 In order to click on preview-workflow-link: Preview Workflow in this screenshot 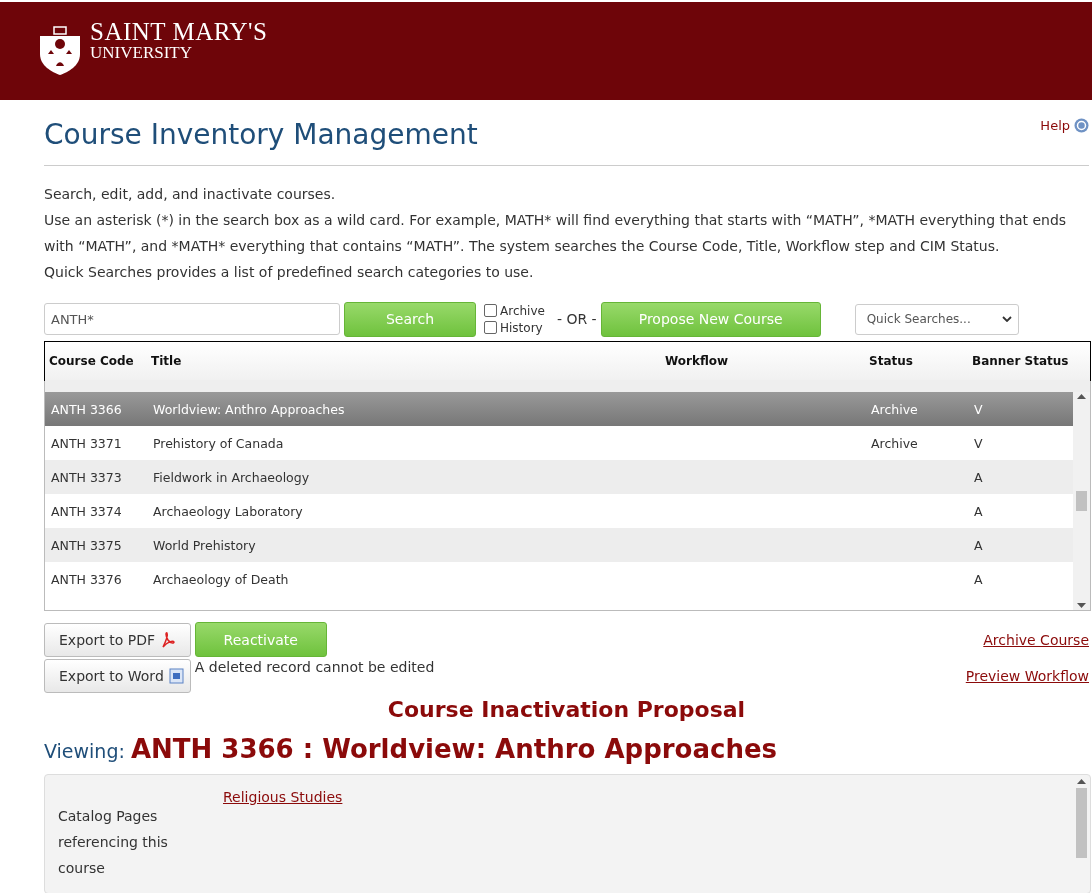, I will do `click(1027, 676)`.